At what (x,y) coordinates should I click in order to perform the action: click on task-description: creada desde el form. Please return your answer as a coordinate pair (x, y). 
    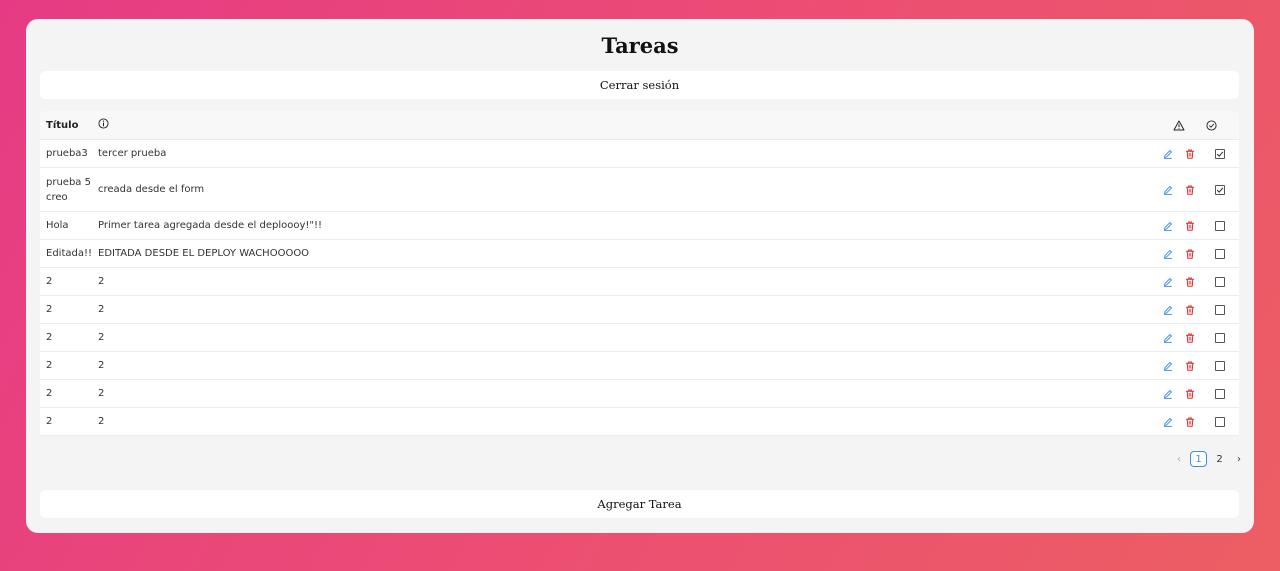
    Looking at the image, I should click on (151, 189).